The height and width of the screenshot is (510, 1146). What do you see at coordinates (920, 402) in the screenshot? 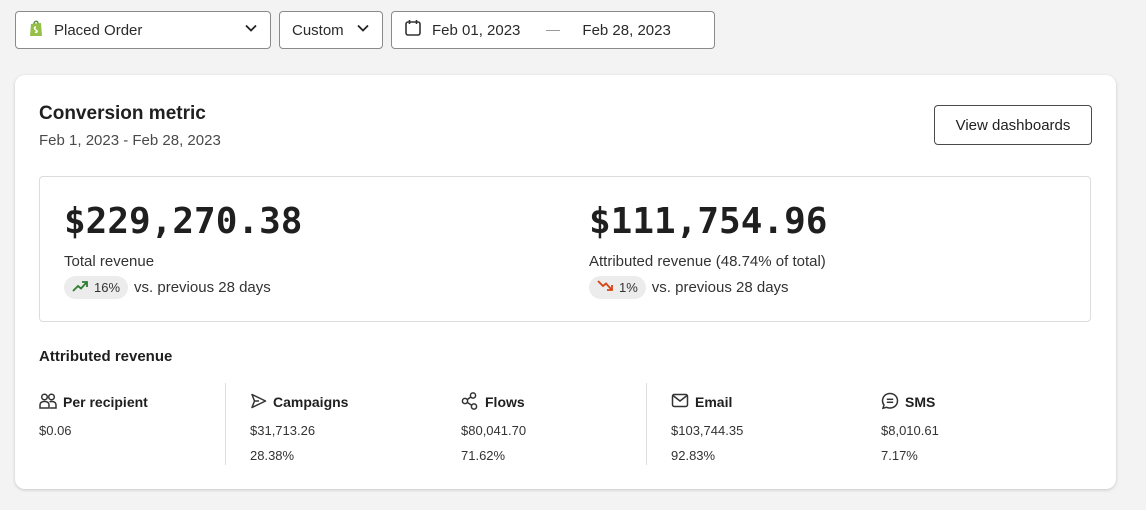
I see `column-label: SMS` at bounding box center [920, 402].